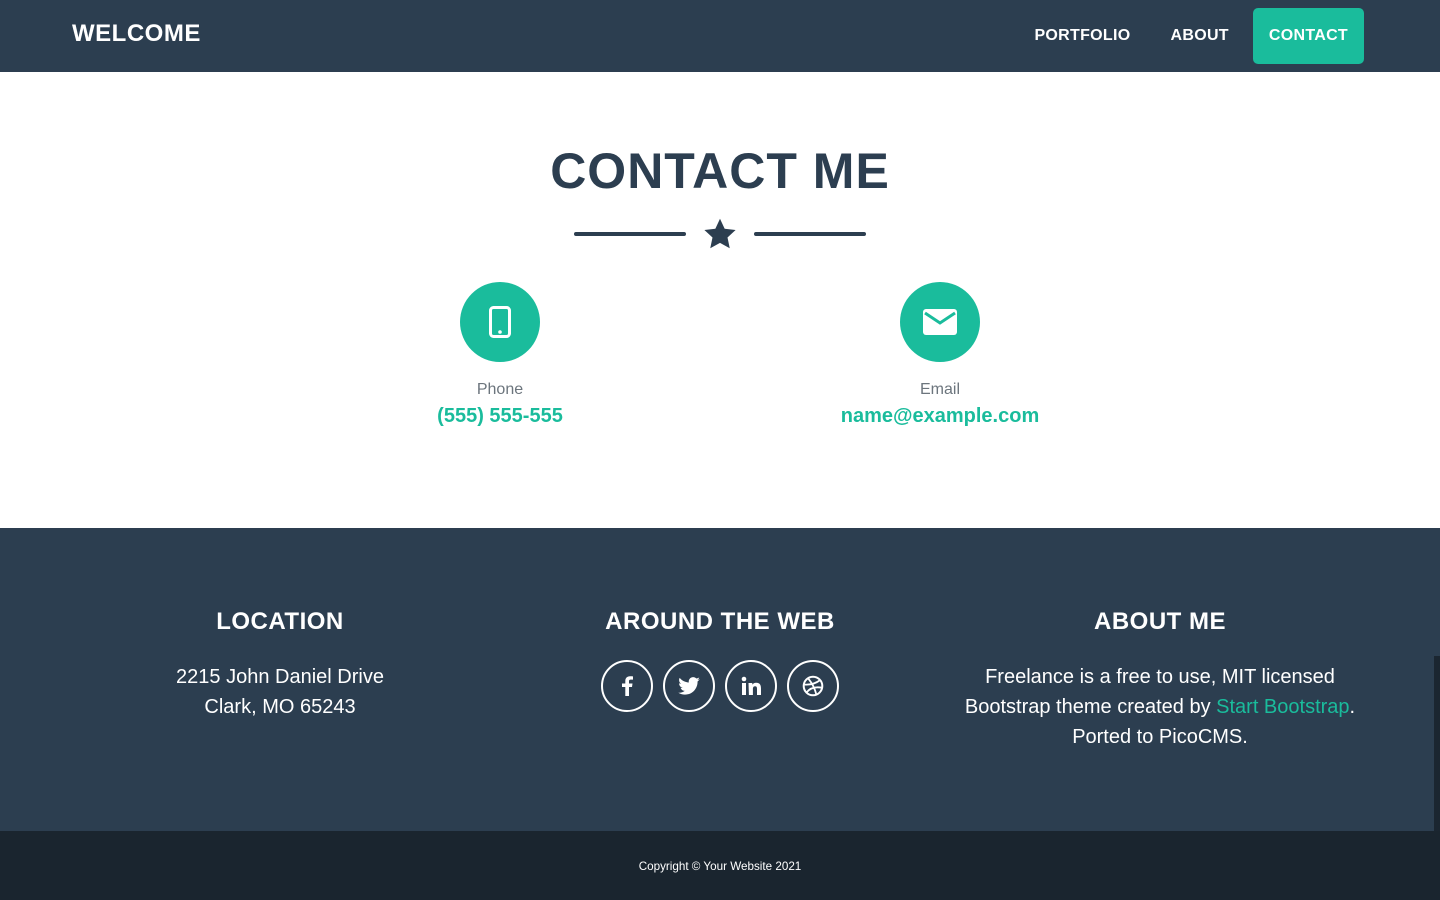 The image size is (1440, 900). What do you see at coordinates (1282, 707) in the screenshot?
I see `start-bootstrap-link: Start Bootstrap` at bounding box center [1282, 707].